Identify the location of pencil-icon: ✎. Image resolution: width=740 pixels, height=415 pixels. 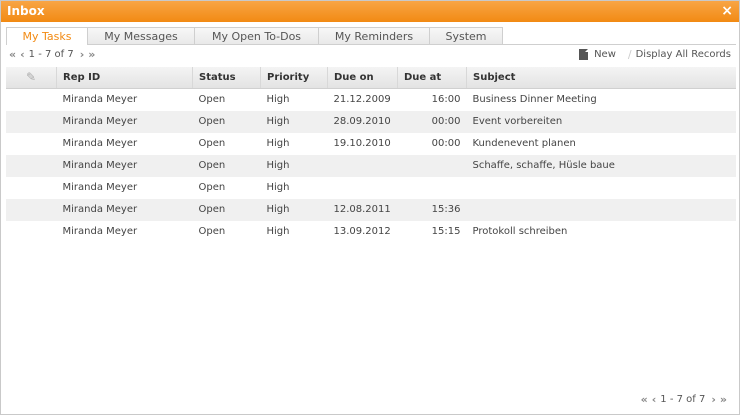
(31, 77).